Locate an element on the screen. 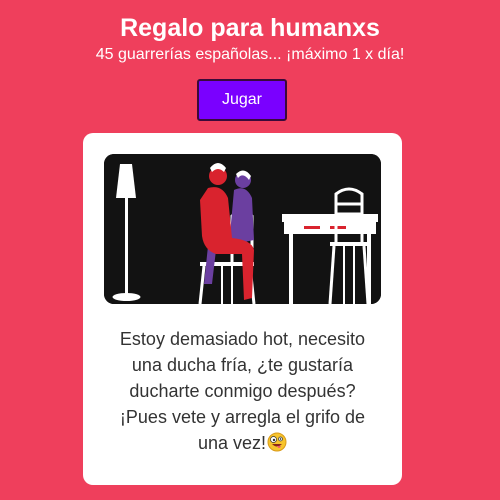 The height and width of the screenshot is (500, 500). message-line: ducharte conmigo después? is located at coordinates (242, 391).